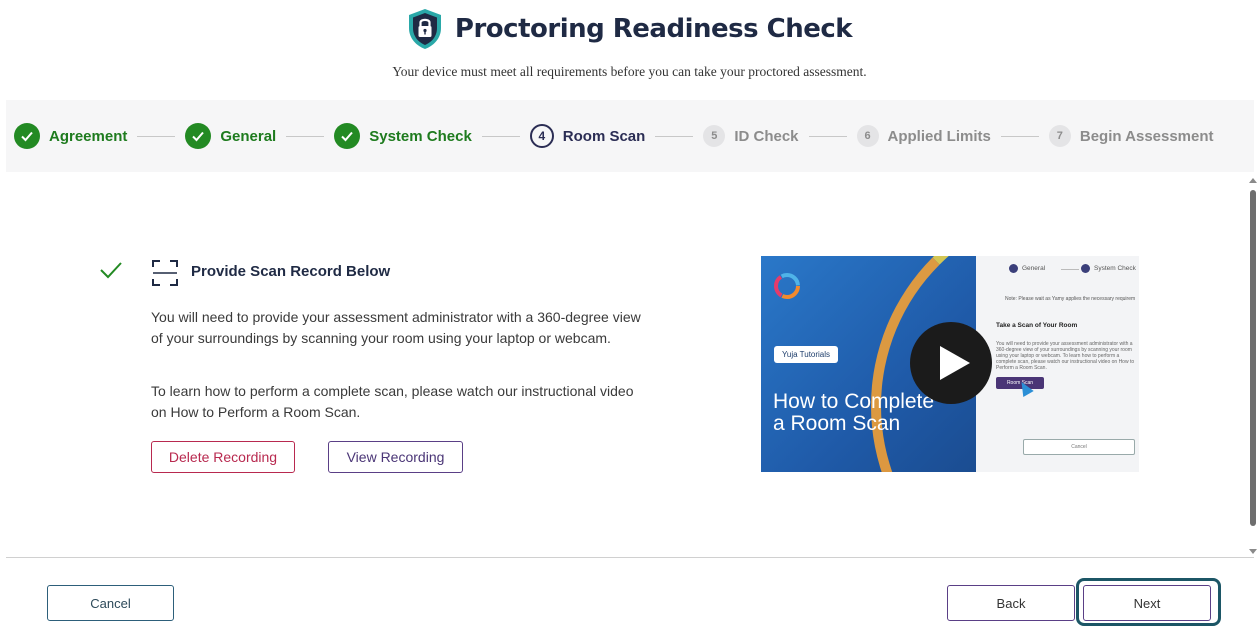 Image resolution: width=1259 pixels, height=626 pixels. What do you see at coordinates (1070, 269) in the screenshot?
I see `thumb-connector` at bounding box center [1070, 269].